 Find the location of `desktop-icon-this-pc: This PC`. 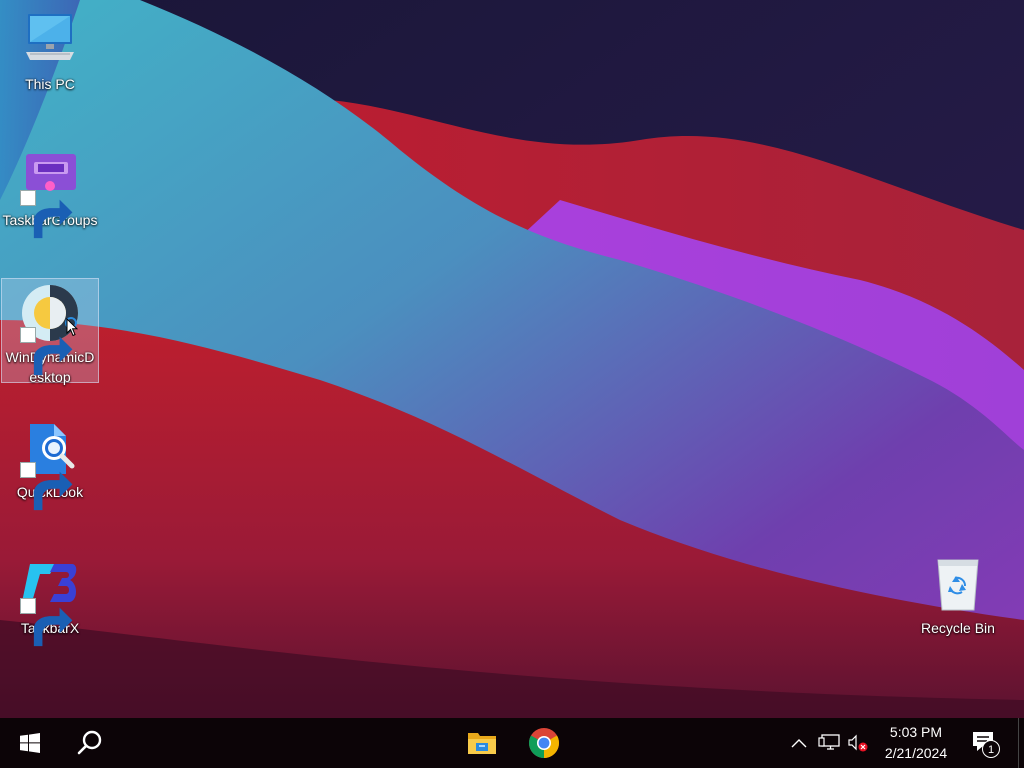

desktop-icon-this-pc: This PC is located at coordinates (50, 52).